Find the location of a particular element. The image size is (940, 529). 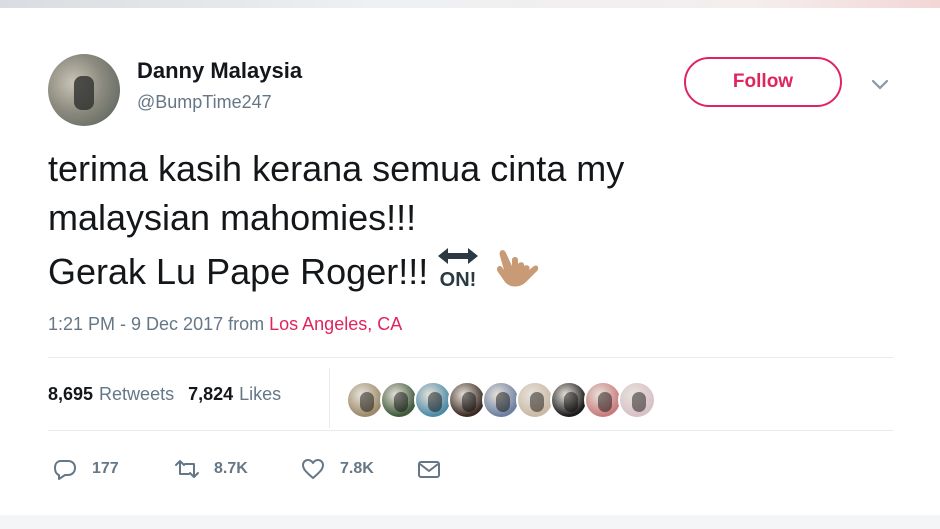

reply-button: 177 is located at coordinates (113, 469).